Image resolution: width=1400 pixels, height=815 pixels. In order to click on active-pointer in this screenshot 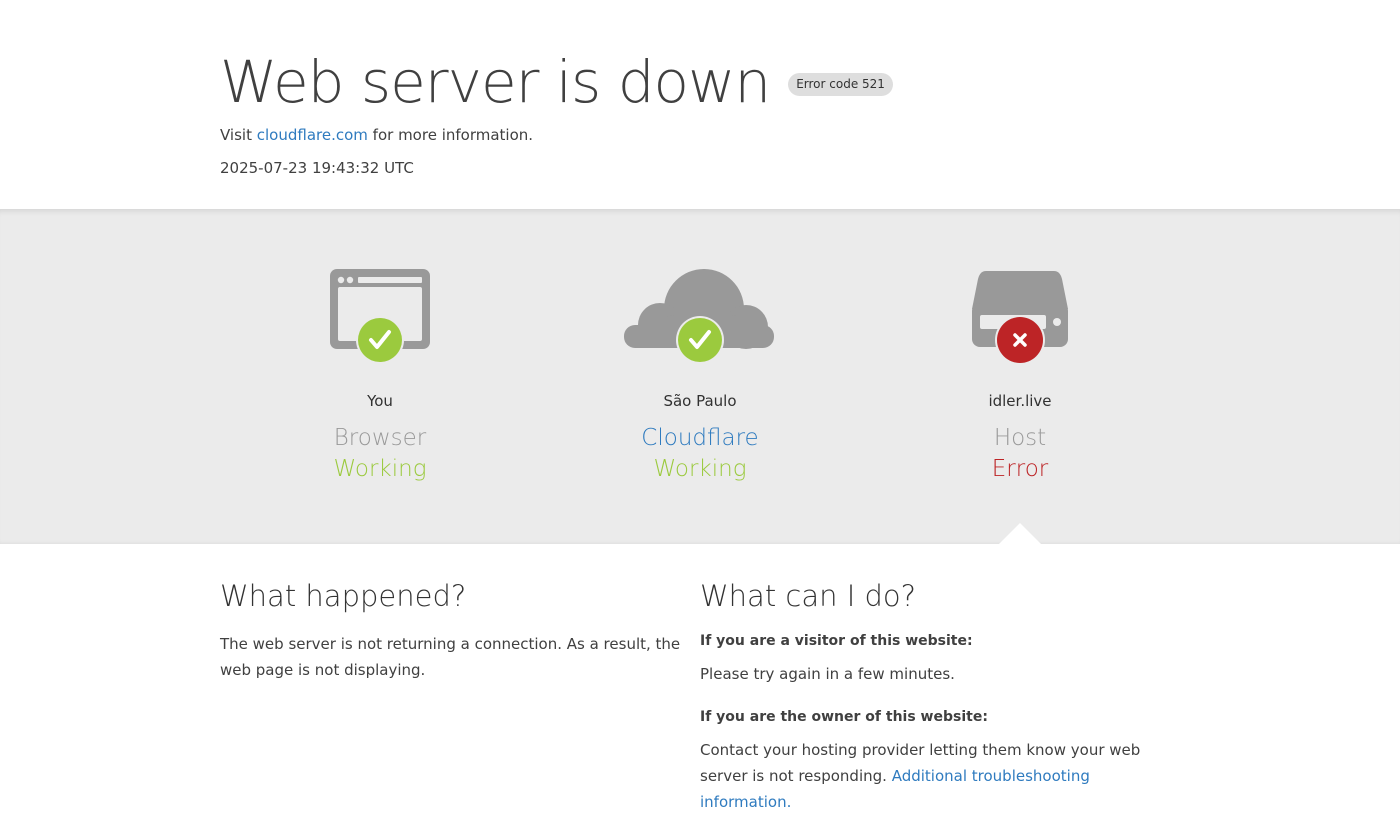, I will do `click(1020, 533)`.